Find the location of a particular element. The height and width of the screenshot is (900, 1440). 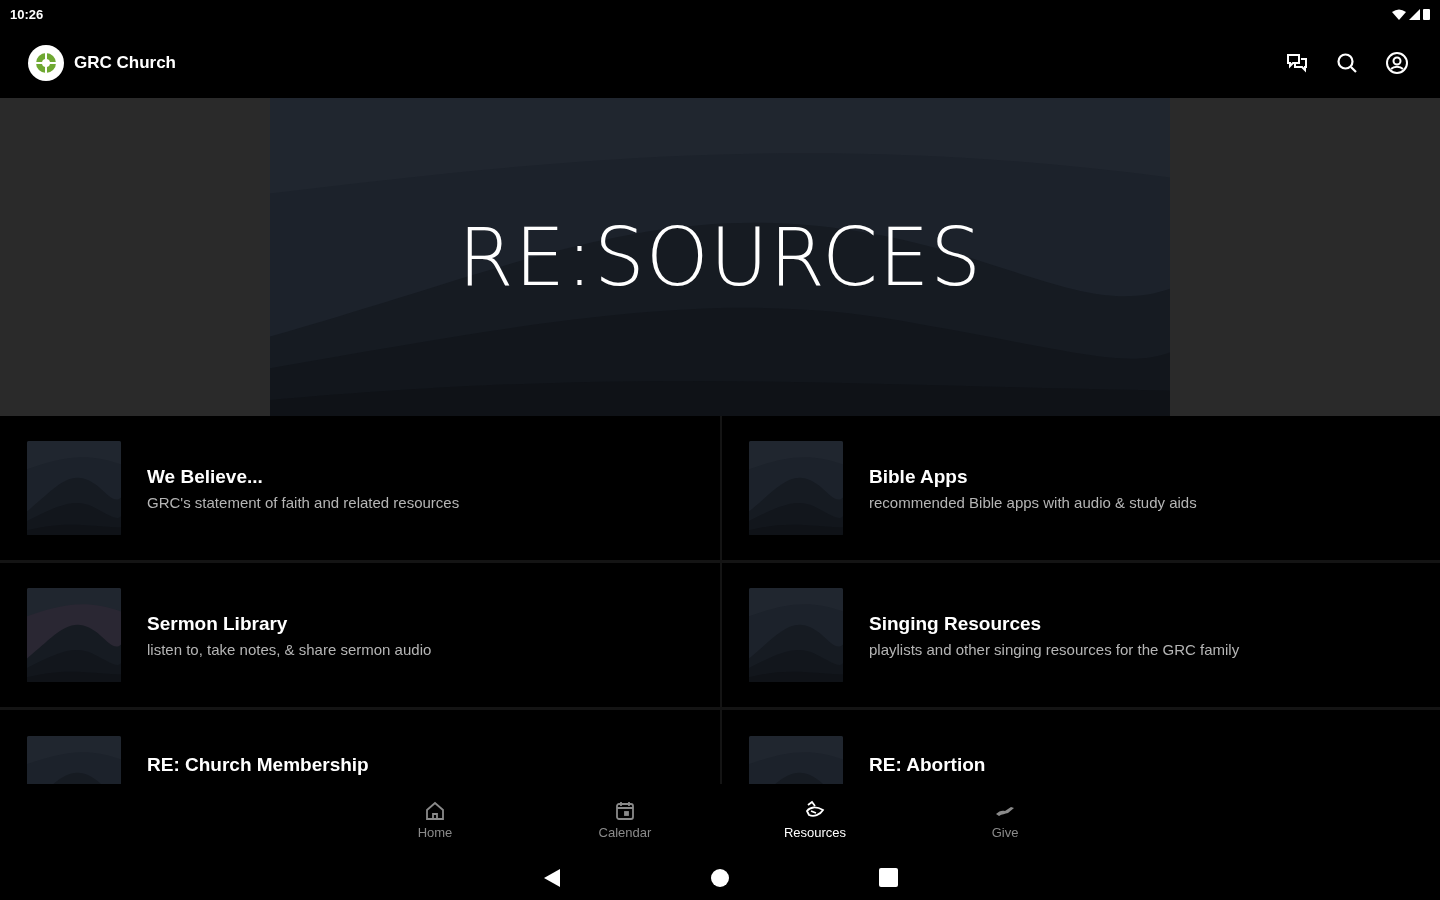

resource-item: RE: Abortion is located at coordinates (1080, 747).